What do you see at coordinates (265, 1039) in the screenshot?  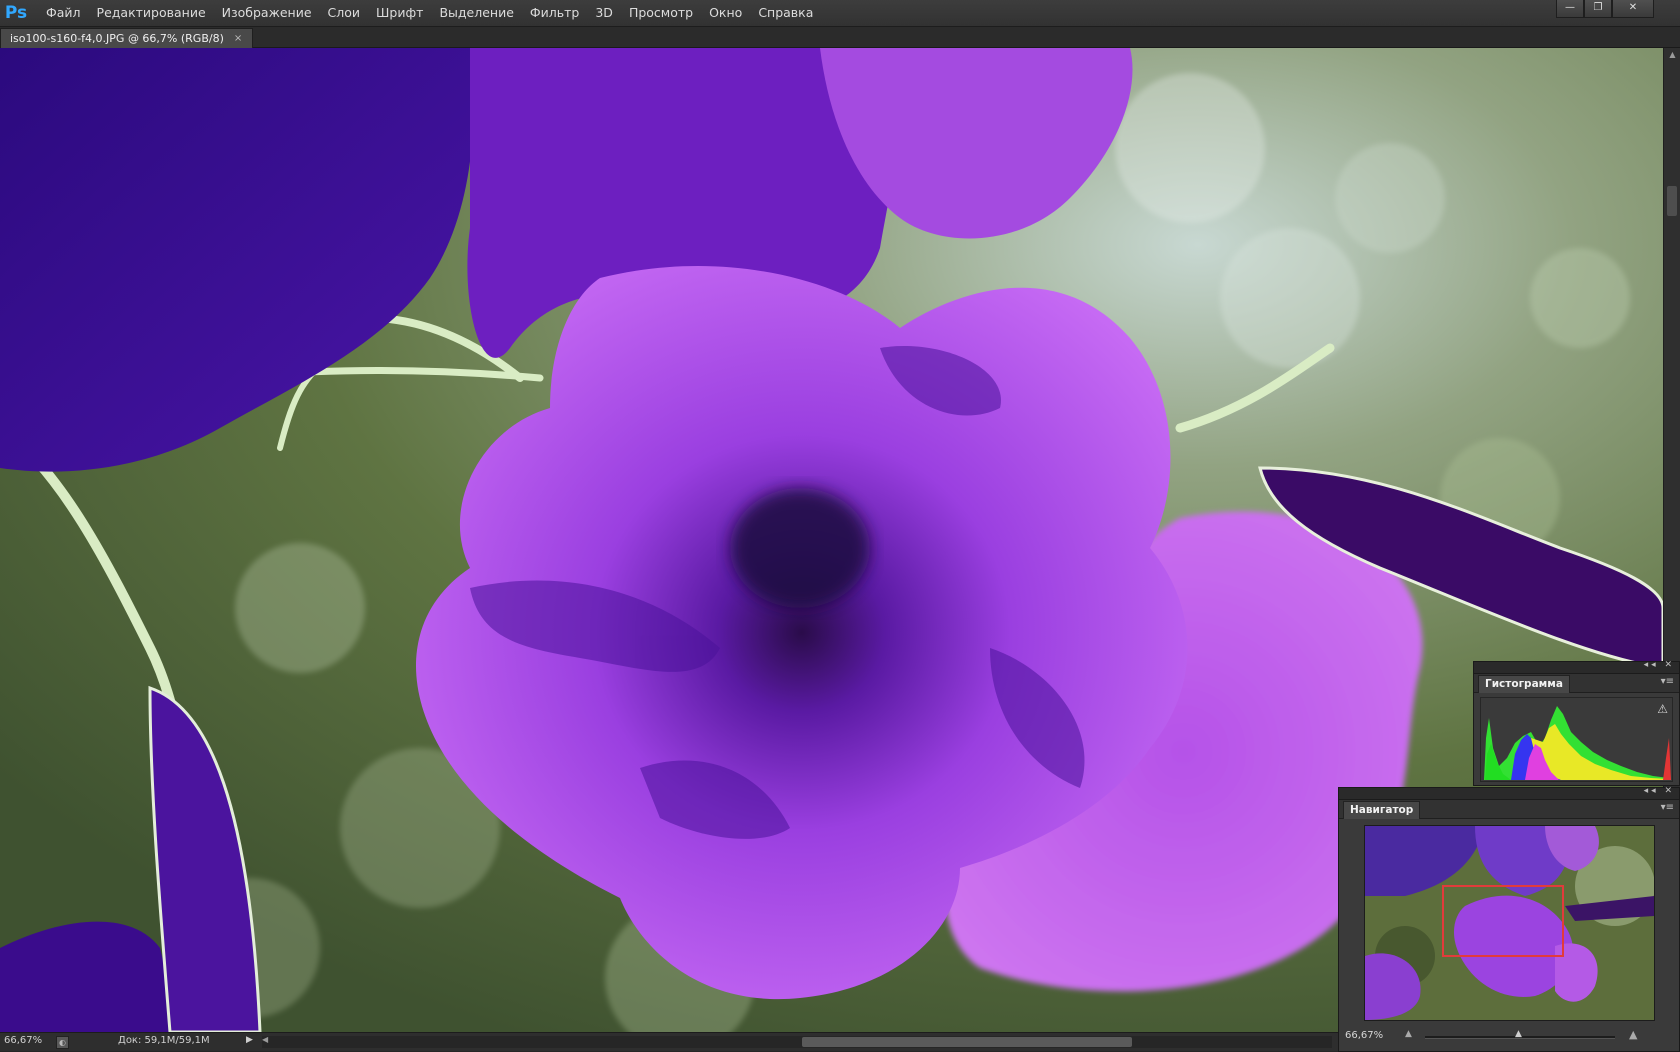 I see `scroll-left-icon: ◀` at bounding box center [265, 1039].